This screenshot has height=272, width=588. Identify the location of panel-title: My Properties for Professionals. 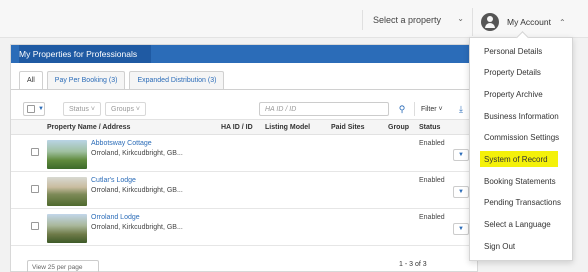
(85, 54).